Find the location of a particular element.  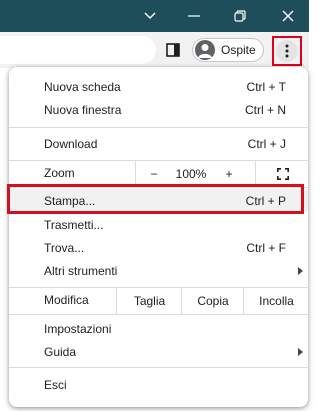

menu-item-new-window: Nuova finestra Ctrl + N is located at coordinates (158, 109).